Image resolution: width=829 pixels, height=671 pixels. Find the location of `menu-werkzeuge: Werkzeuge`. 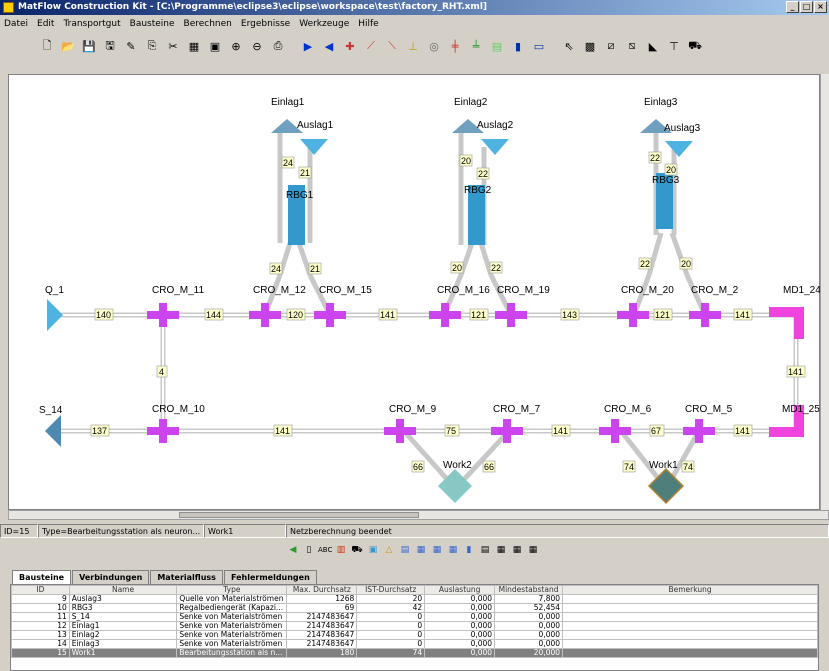

menu-werkzeuge: Werkzeuge is located at coordinates (324, 24).